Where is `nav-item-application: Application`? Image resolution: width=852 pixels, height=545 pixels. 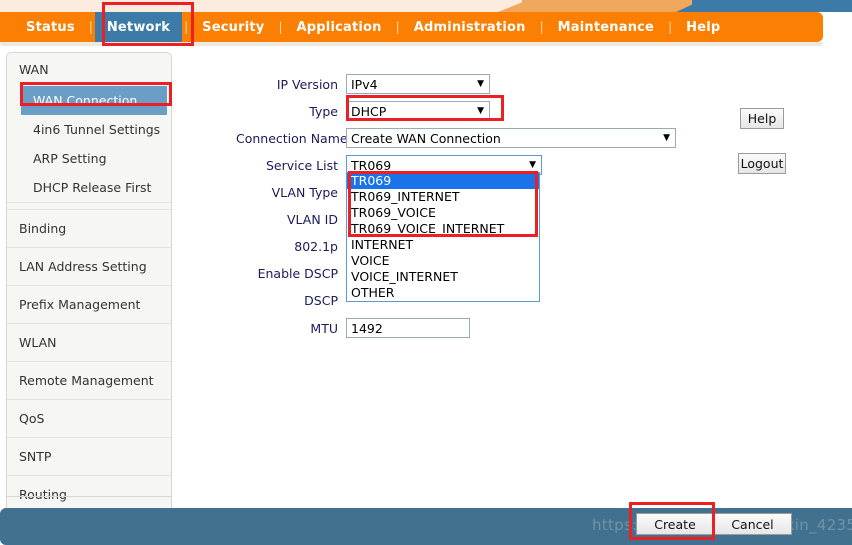
nav-item-application: Application is located at coordinates (339, 27).